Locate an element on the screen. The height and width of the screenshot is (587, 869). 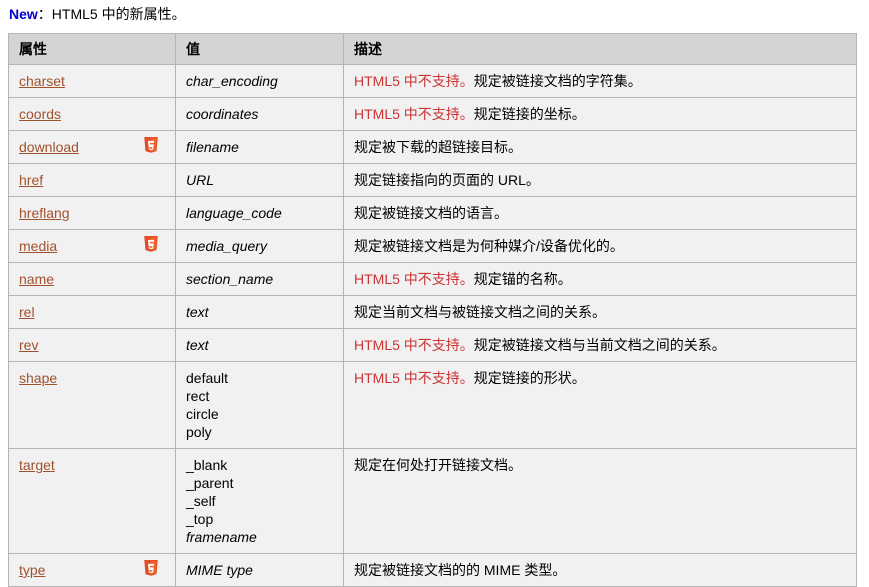
description-cell: 规定被链接文档的的 MIME 类型。 is located at coordinates (600, 570).